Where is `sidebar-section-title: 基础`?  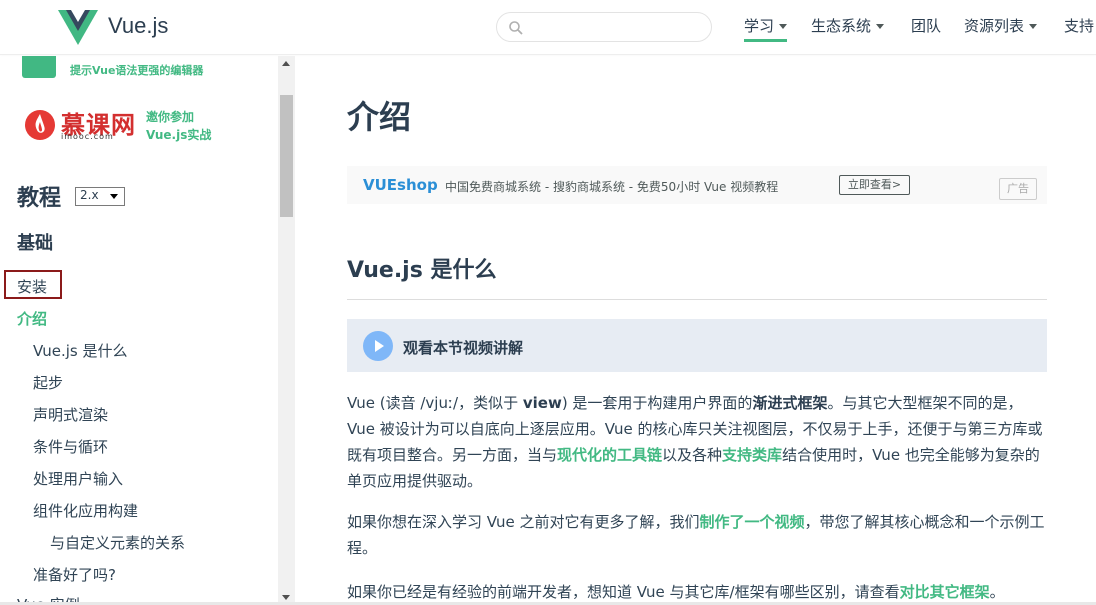 sidebar-section-title: 基础 is located at coordinates (35, 243).